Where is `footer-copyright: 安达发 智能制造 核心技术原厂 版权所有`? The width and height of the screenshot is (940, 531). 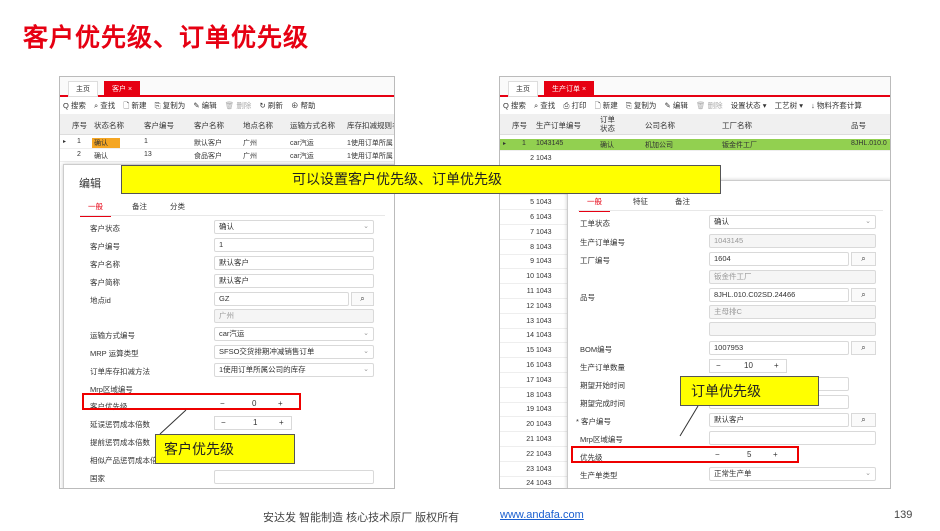 footer-copyright: 安达发 智能制造 核心技术原厂 版权所有 is located at coordinates (361, 518).